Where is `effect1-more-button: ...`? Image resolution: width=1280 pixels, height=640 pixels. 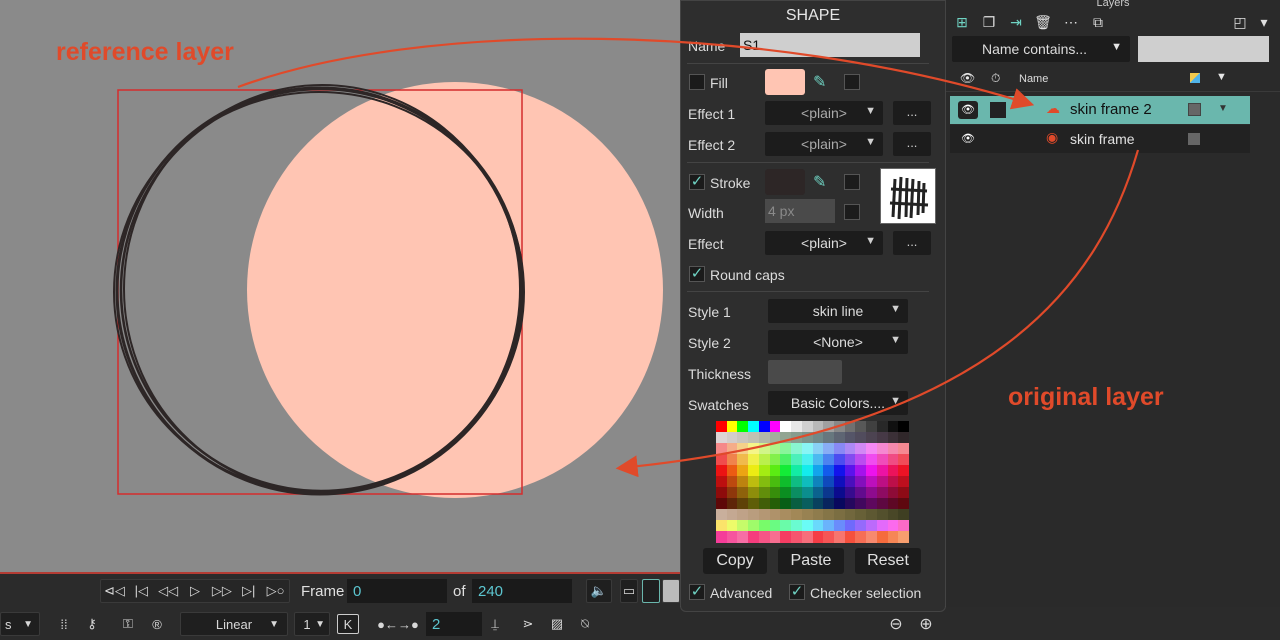 effect1-more-button: ... is located at coordinates (912, 113).